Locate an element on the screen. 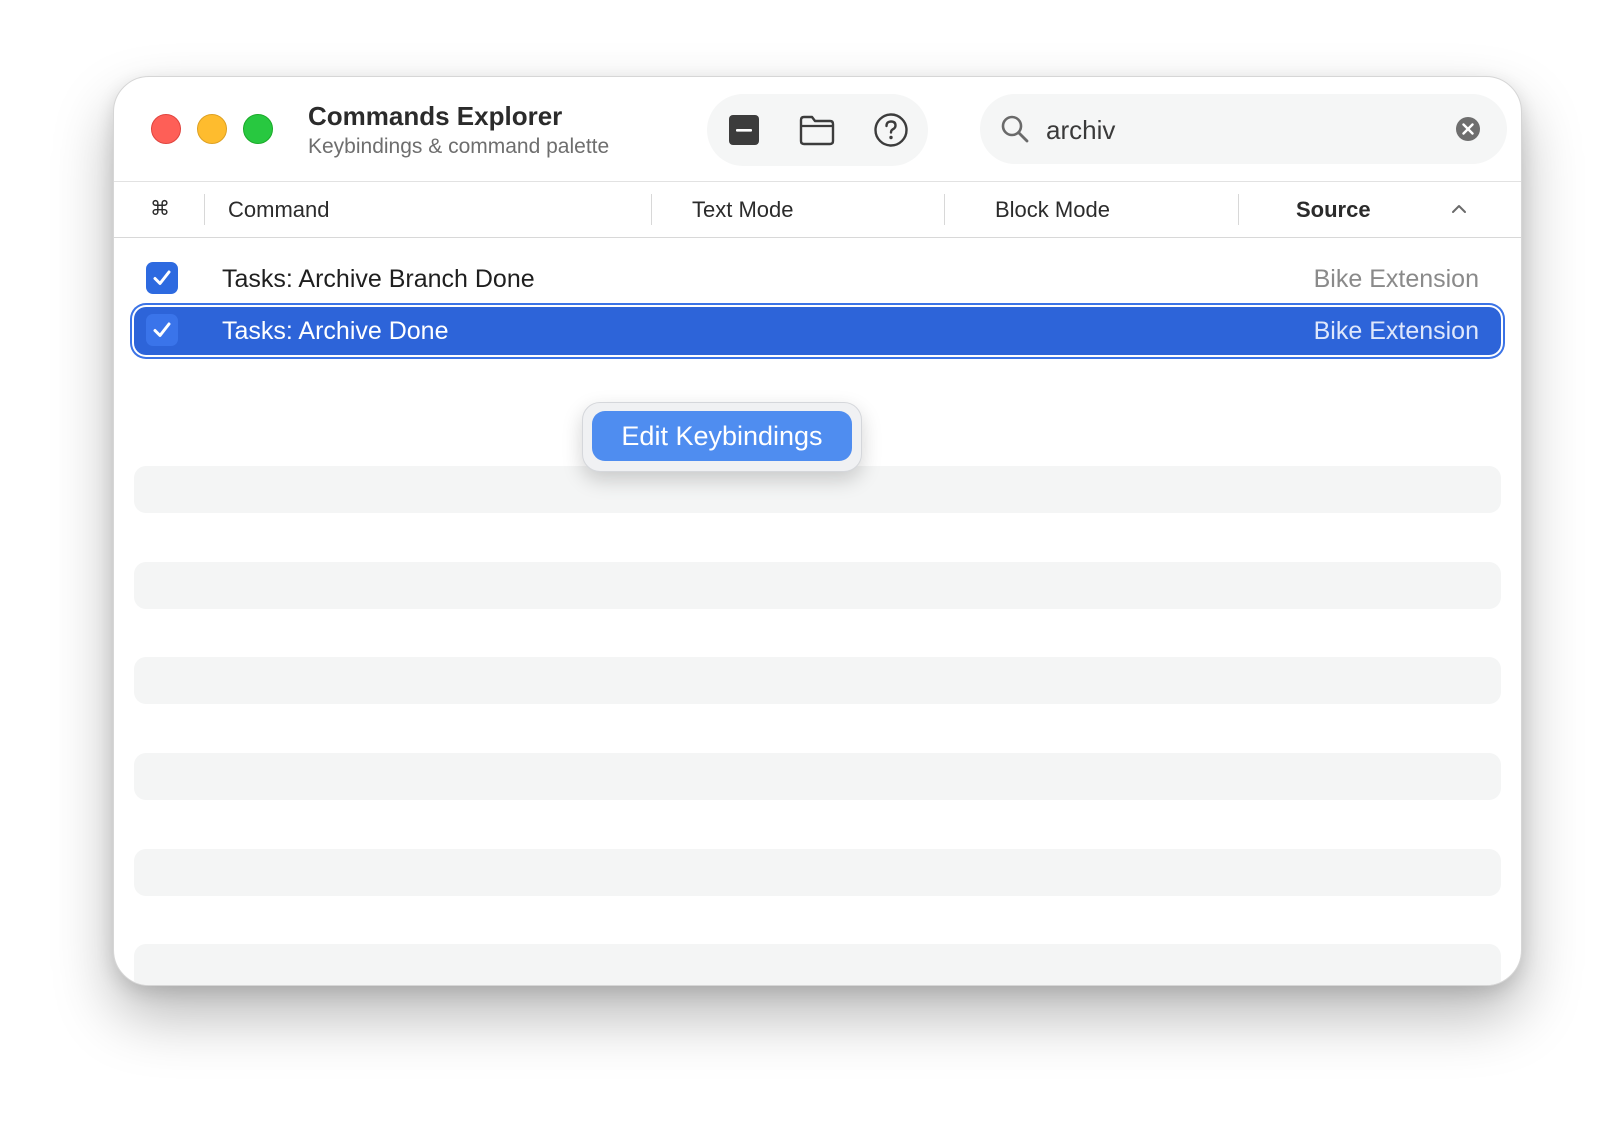 Image resolution: width=1624 pixels, height=1128 pixels. row-command: Tasks: Archive Branch Done is located at coordinates (378, 279).